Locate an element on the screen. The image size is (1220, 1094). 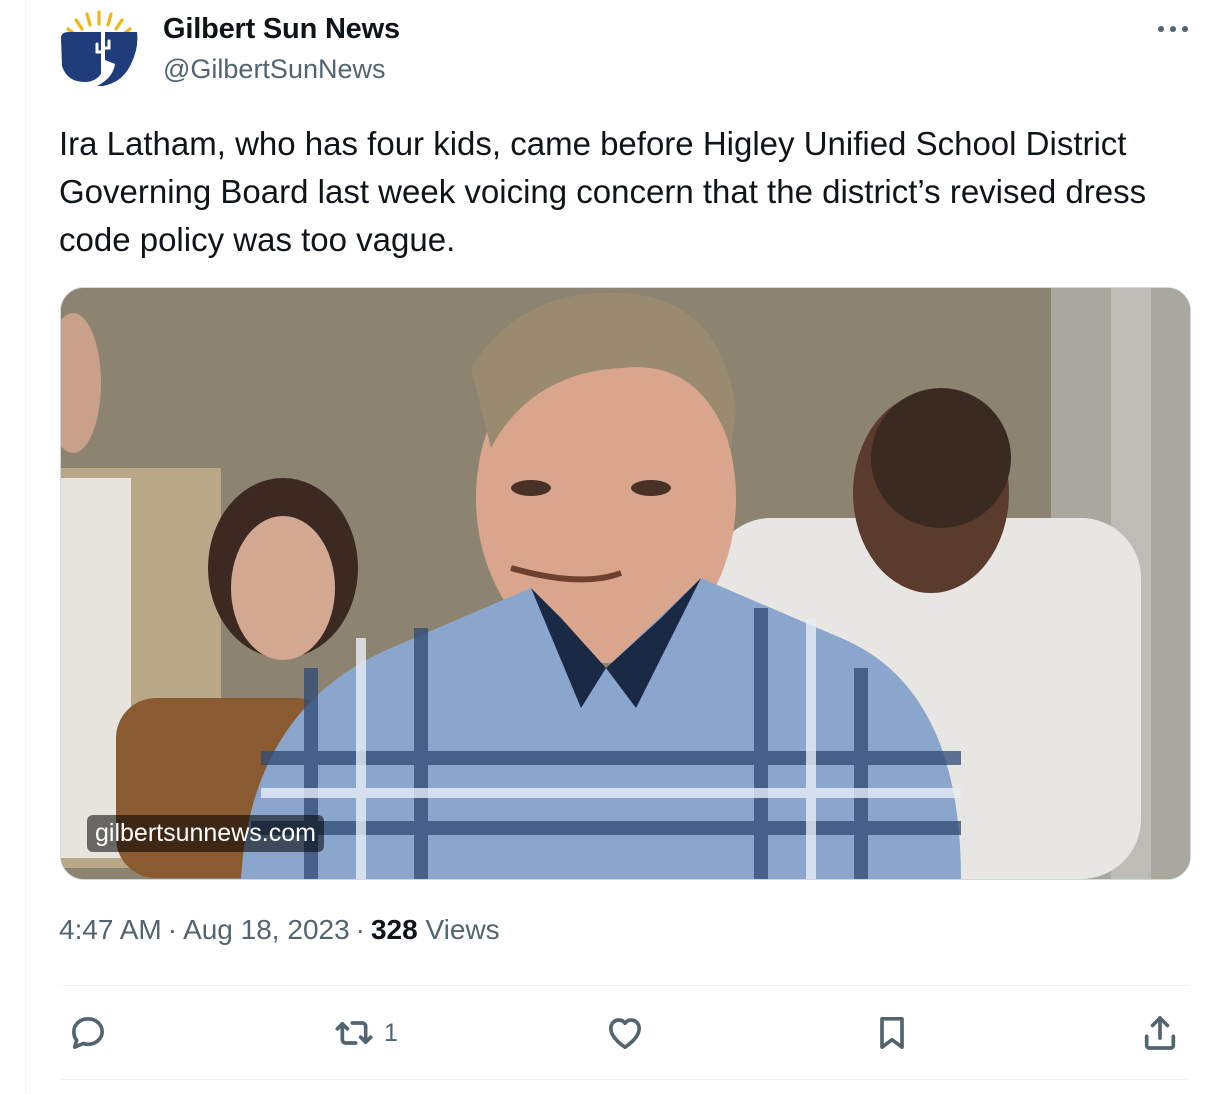
like-button is located at coordinates (630, 1033).